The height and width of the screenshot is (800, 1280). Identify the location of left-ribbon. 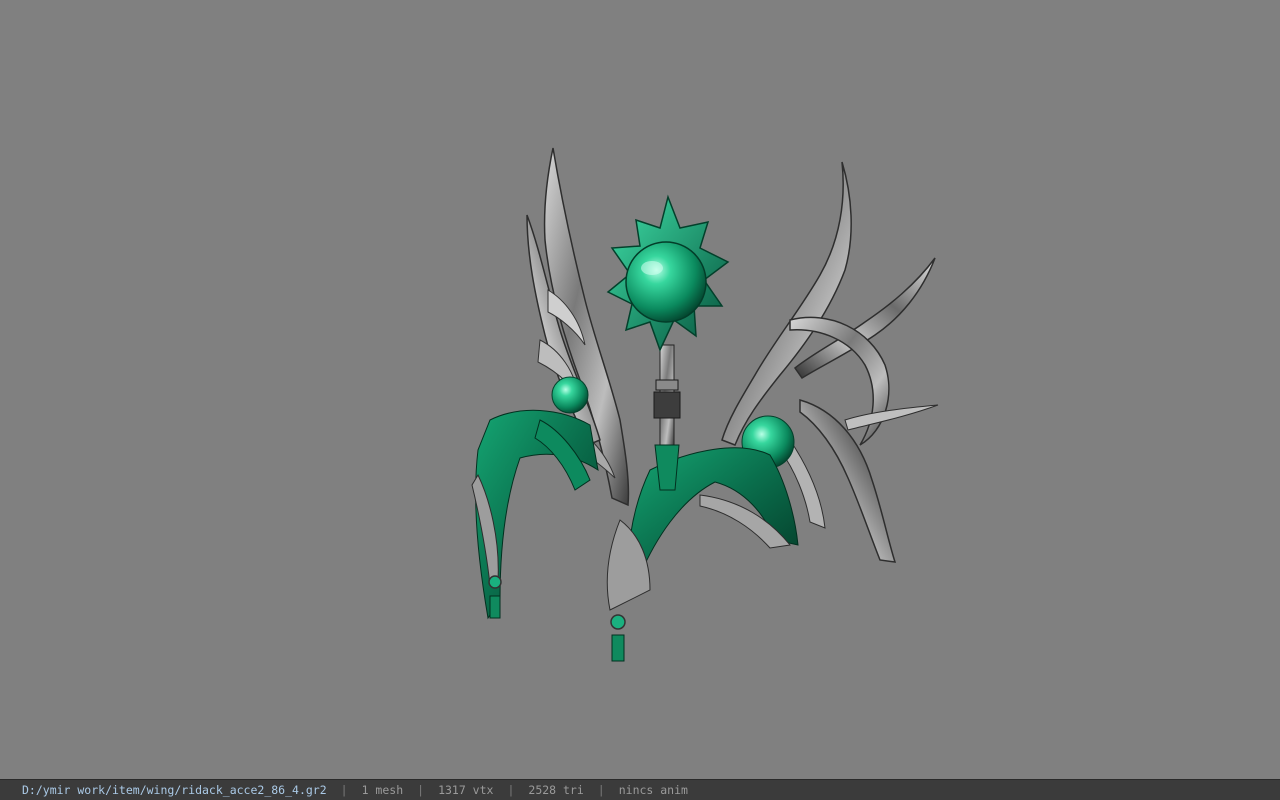
(535, 514).